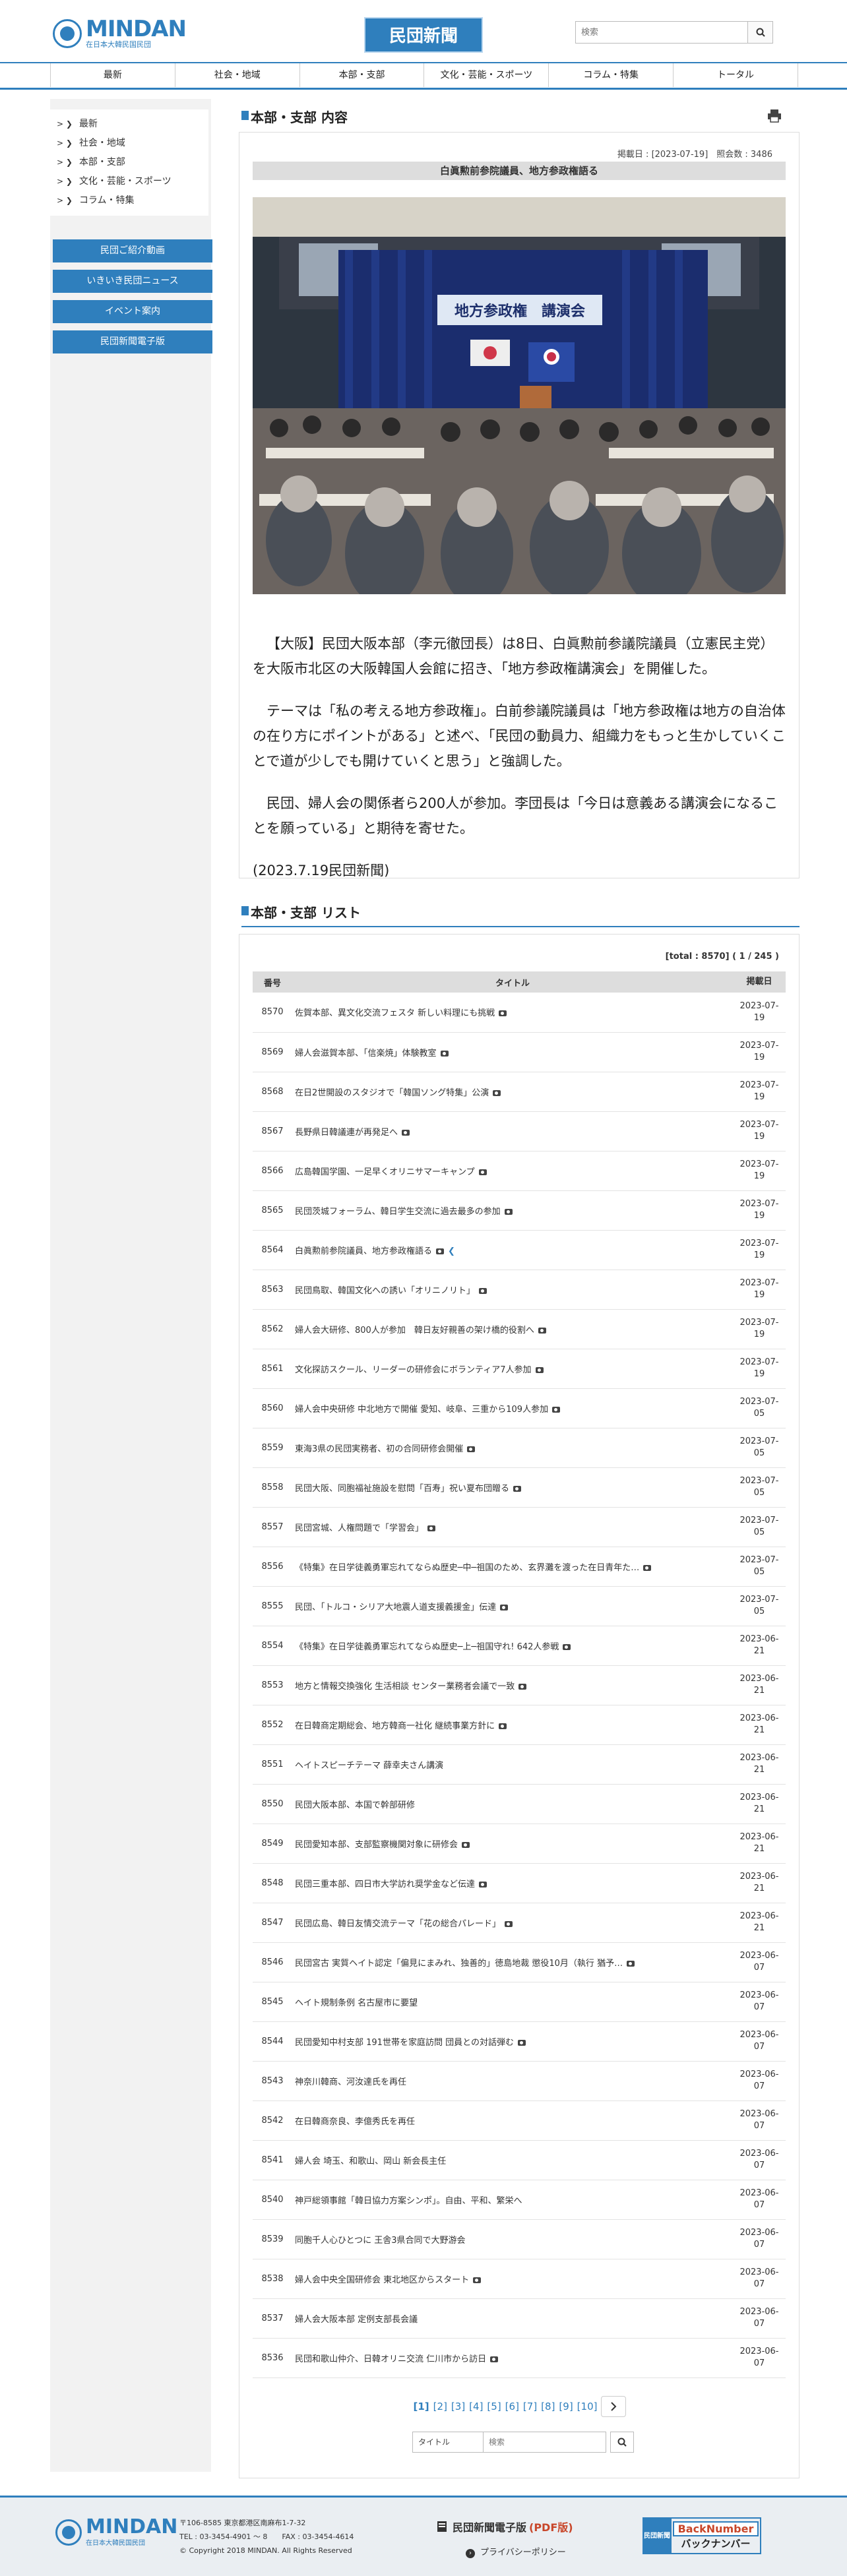 The height and width of the screenshot is (2576, 847). I want to click on row-title-cell: 民団宮城、人権問題で「学習会」, so click(512, 1527).